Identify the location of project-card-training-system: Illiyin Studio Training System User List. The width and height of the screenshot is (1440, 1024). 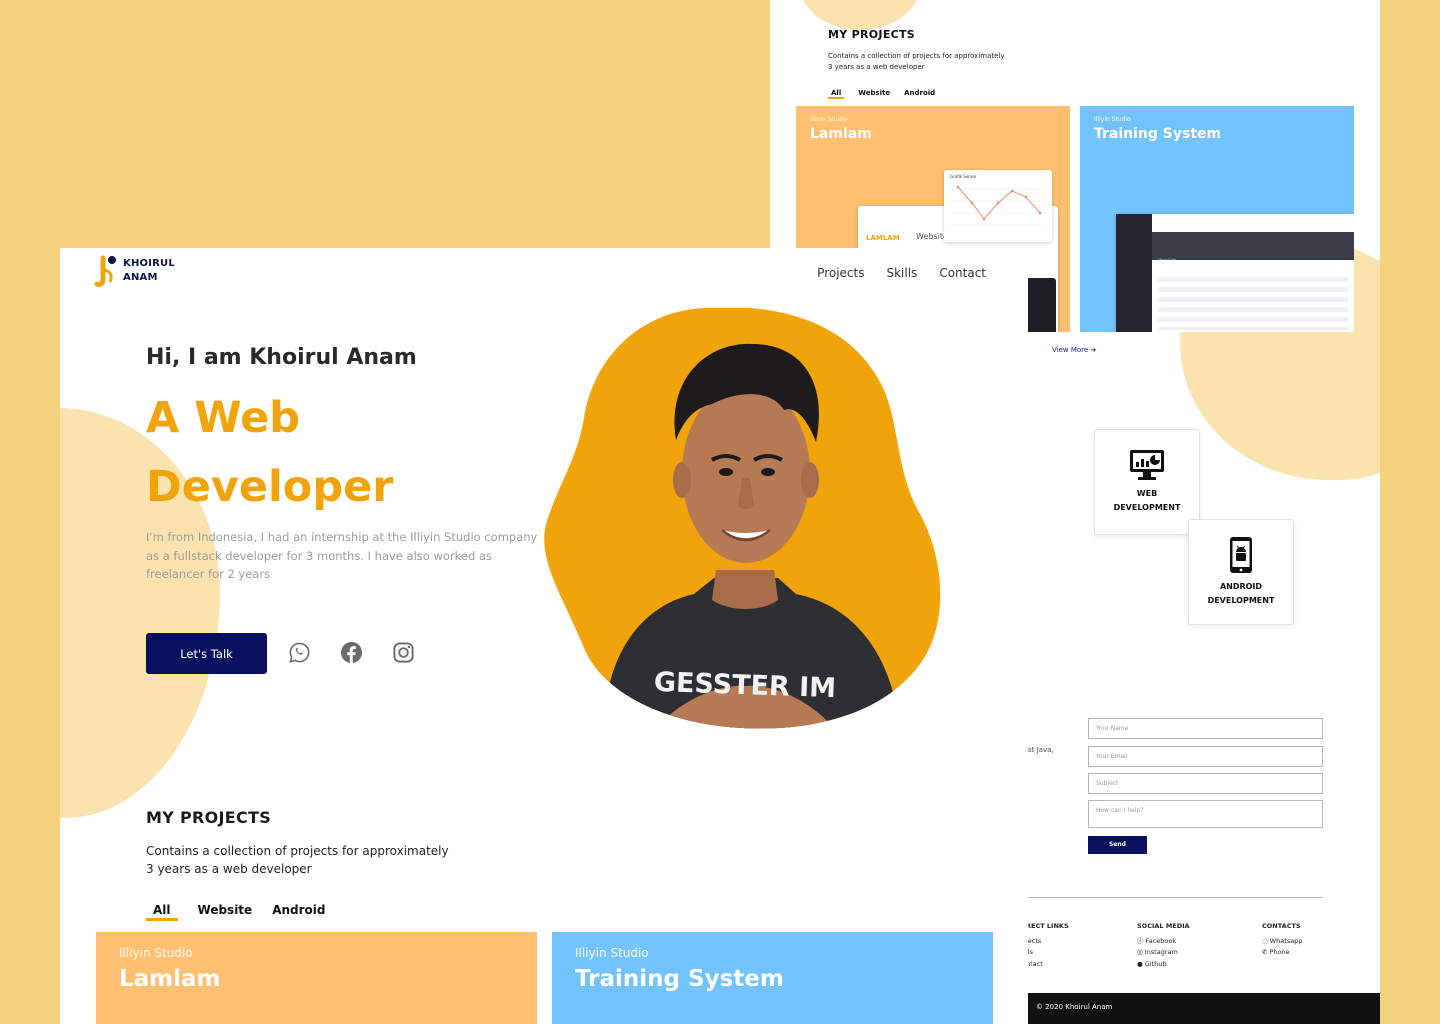
(1217, 219).